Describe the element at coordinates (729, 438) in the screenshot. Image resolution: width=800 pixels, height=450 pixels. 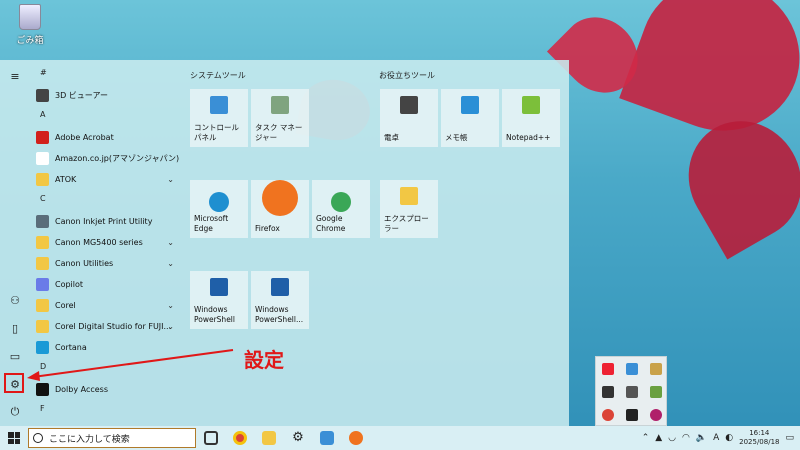
I see `security-icon: ◐` at that location.